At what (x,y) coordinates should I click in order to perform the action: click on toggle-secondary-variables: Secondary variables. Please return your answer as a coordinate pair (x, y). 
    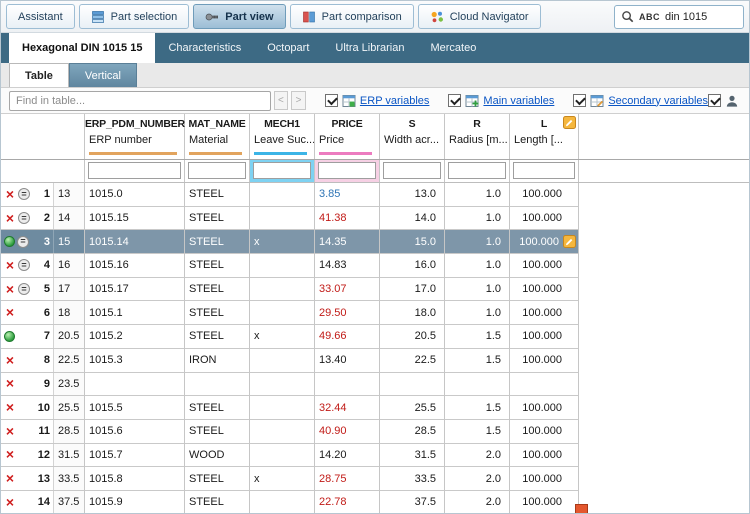
    Looking at the image, I should click on (640, 101).